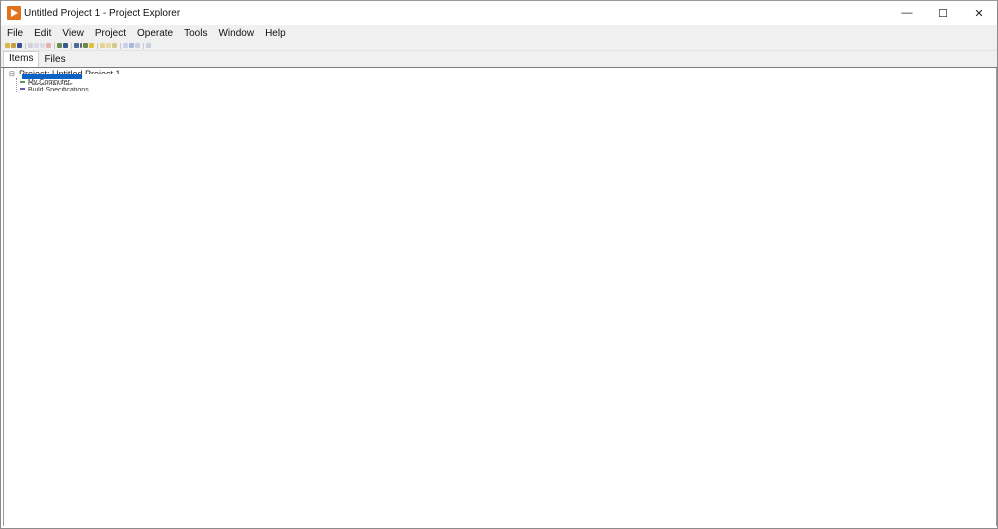 Image resolution: width=998 pixels, height=529 pixels. Describe the element at coordinates (22, 89) in the screenshot. I see `build-specifications-icon` at that location.